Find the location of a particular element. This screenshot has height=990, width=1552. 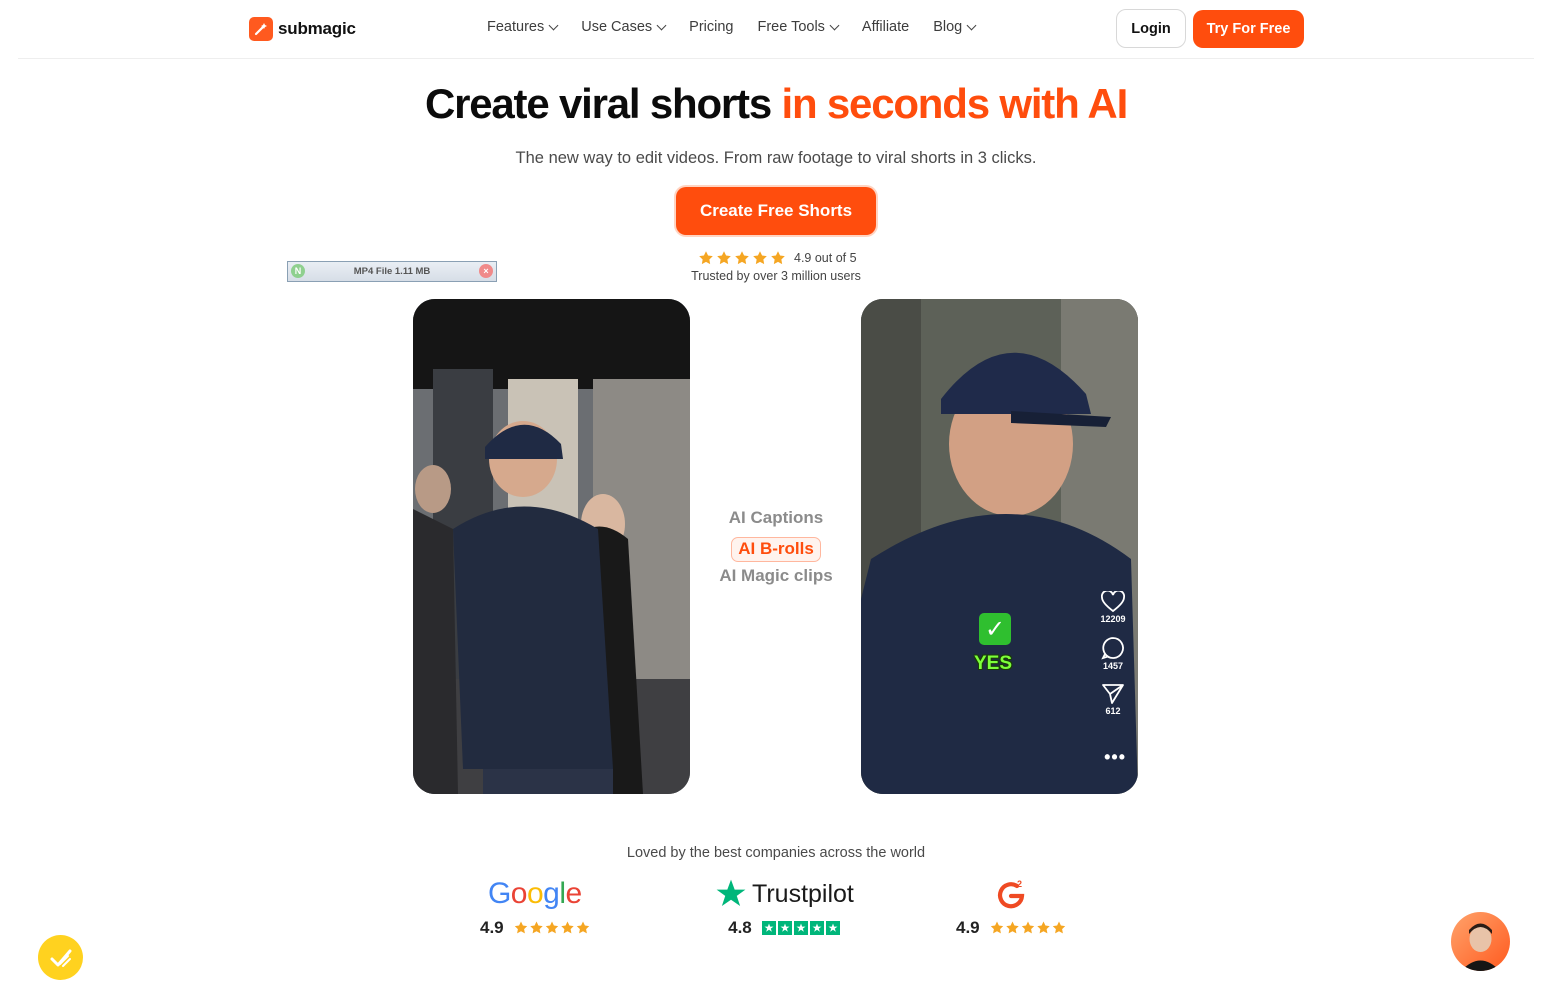

close-icon: × is located at coordinates (486, 271).